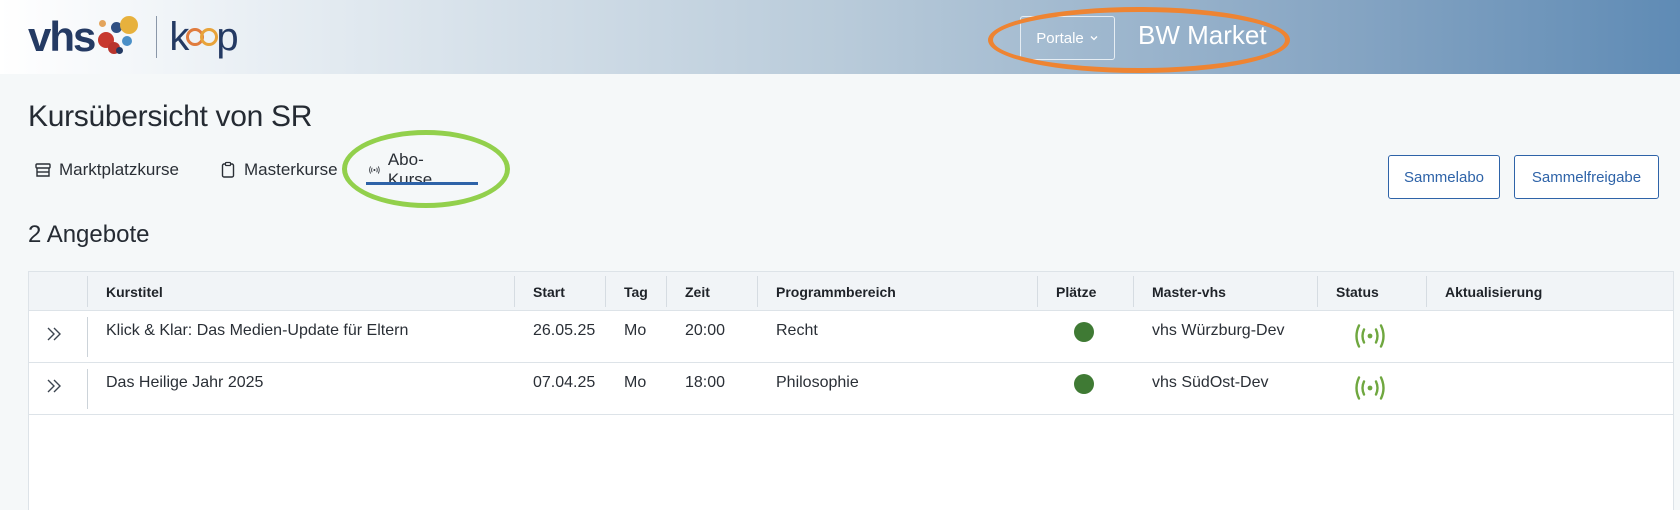 The width and height of the screenshot is (1680, 510). What do you see at coordinates (1210, 382) in the screenshot?
I see `cell-master-vhs: vhs SüdOst-Dev` at bounding box center [1210, 382].